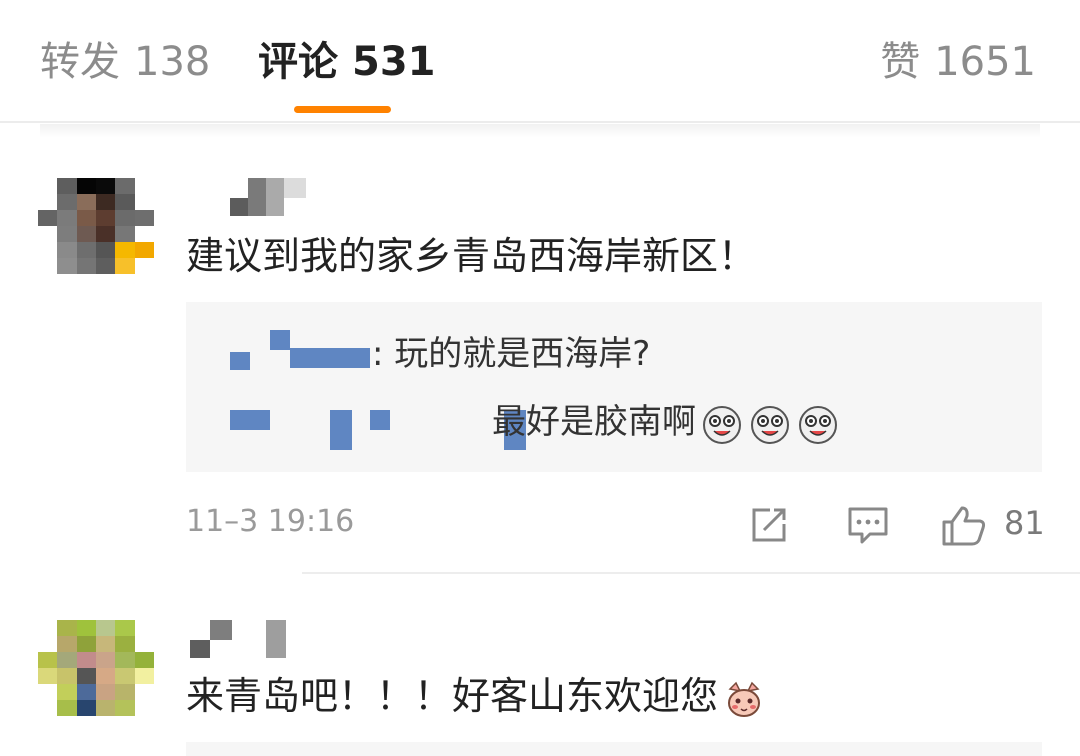  What do you see at coordinates (342, 109) in the screenshot?
I see `active-tab-indicator` at bounding box center [342, 109].